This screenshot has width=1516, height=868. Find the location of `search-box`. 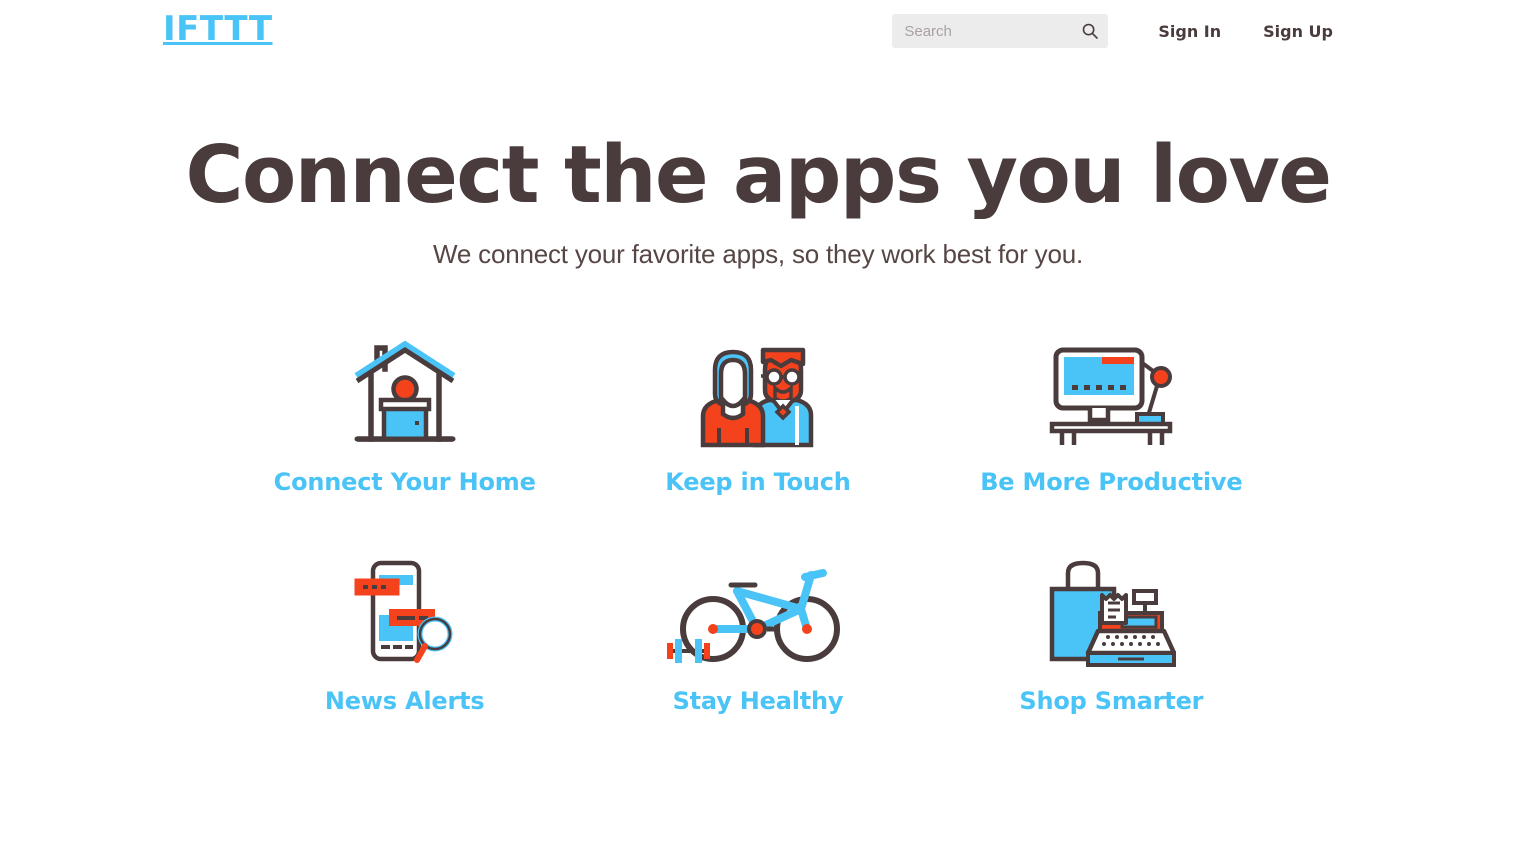

search-box is located at coordinates (1000, 31).